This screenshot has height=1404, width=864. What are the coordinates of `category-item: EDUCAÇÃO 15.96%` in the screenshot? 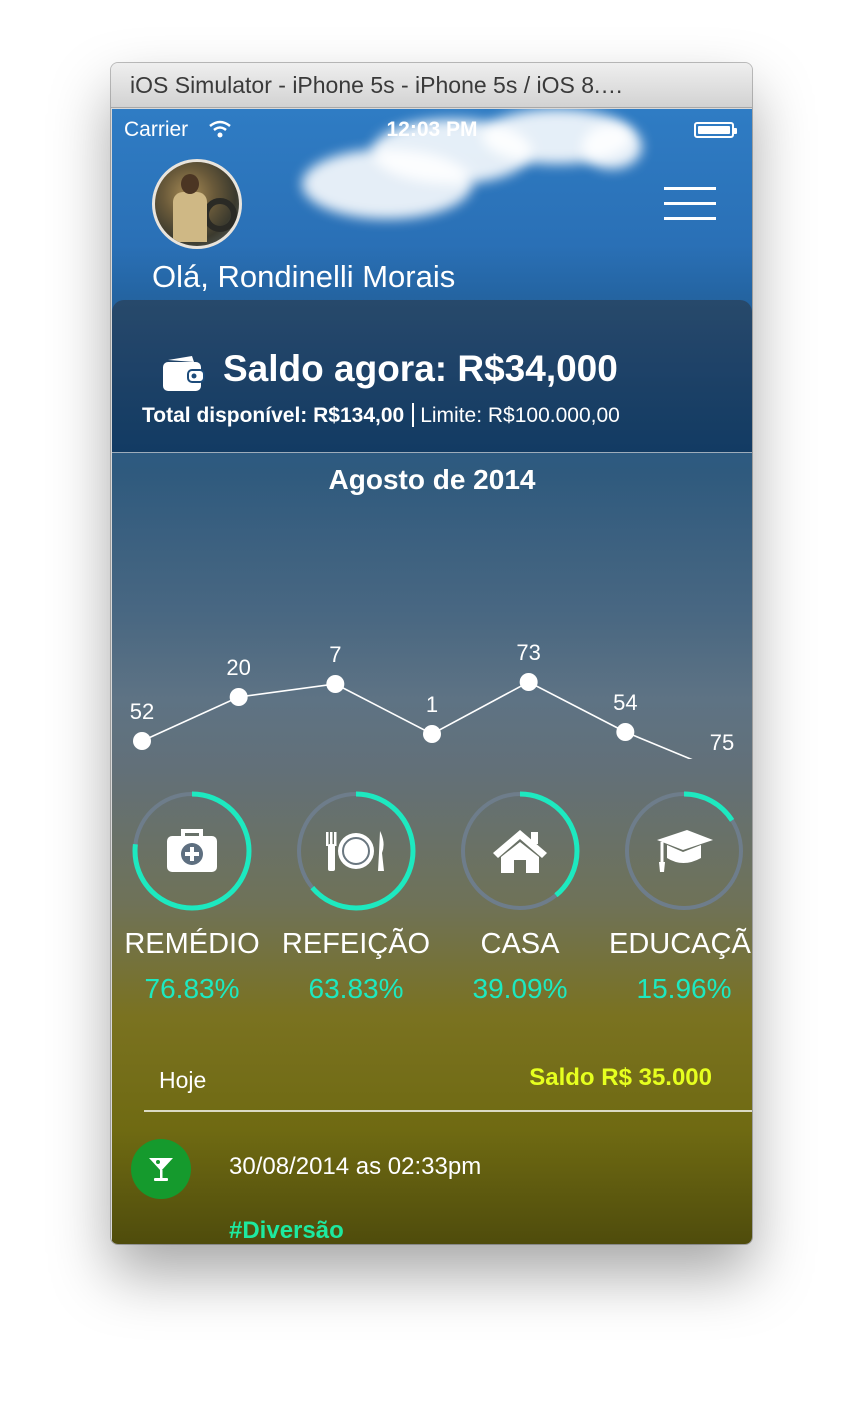 It's located at (680, 897).